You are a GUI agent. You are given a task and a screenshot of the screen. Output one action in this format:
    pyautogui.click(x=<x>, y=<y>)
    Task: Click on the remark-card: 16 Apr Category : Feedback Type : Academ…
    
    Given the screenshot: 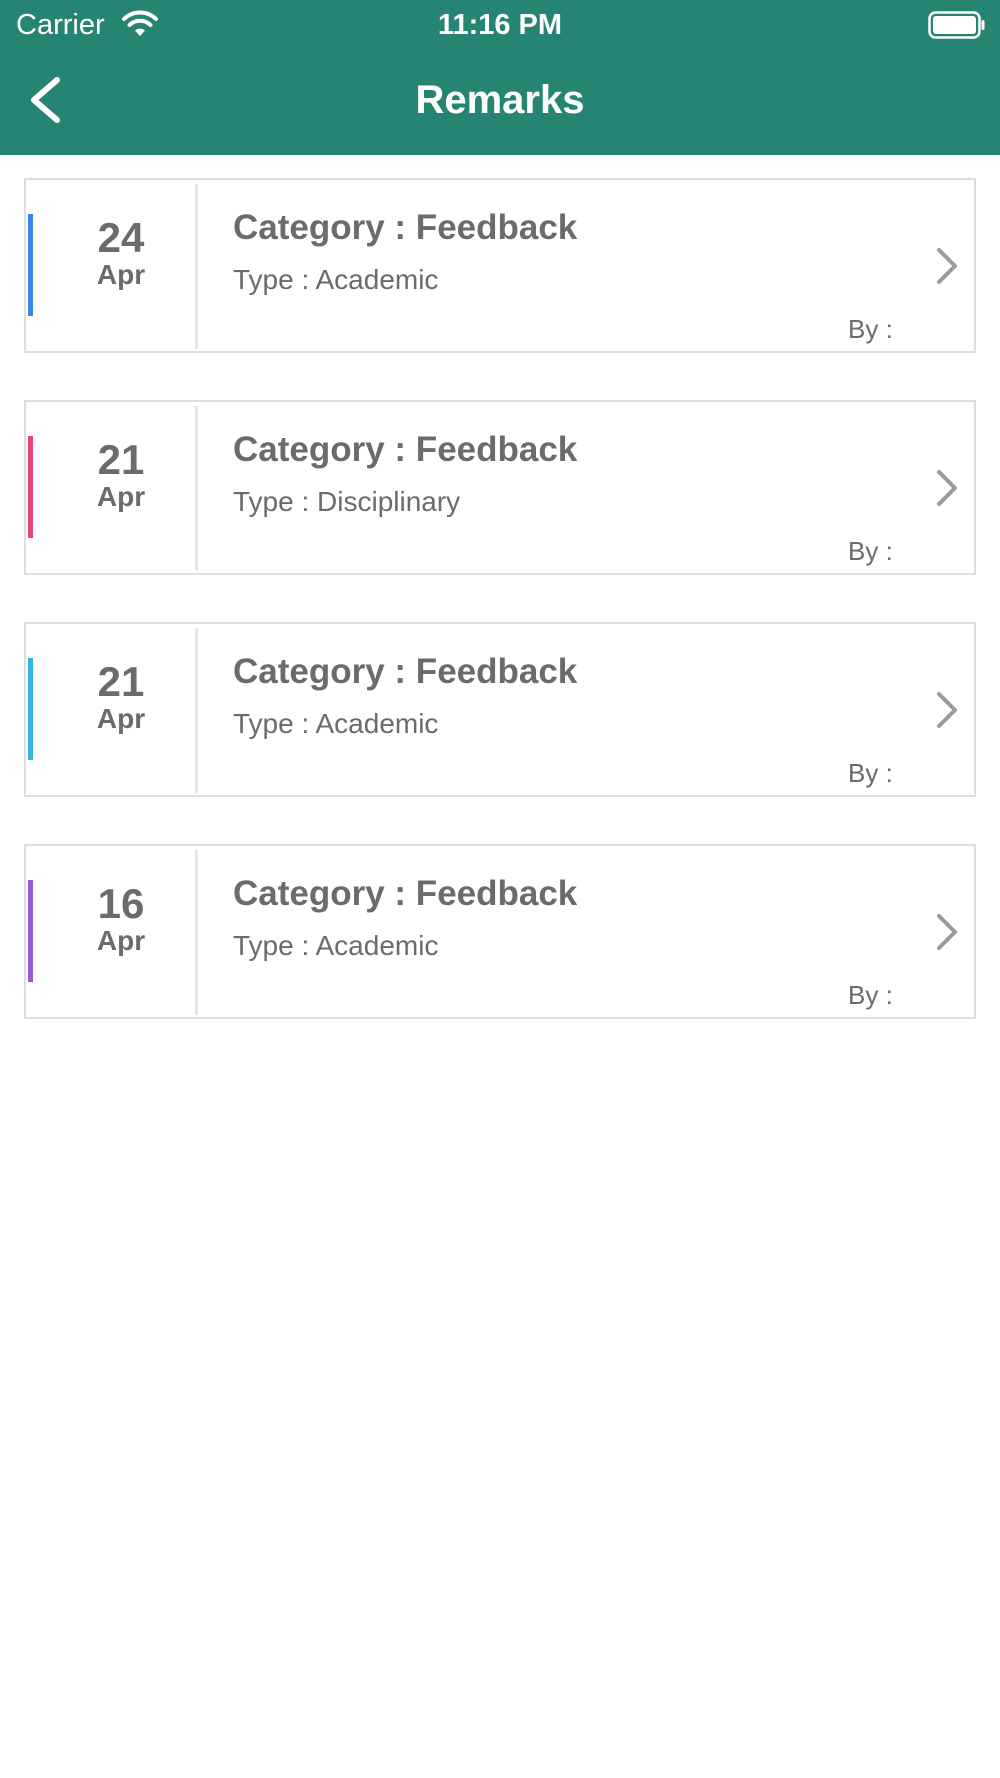 What is the action you would take?
    pyautogui.click(x=500, y=931)
    